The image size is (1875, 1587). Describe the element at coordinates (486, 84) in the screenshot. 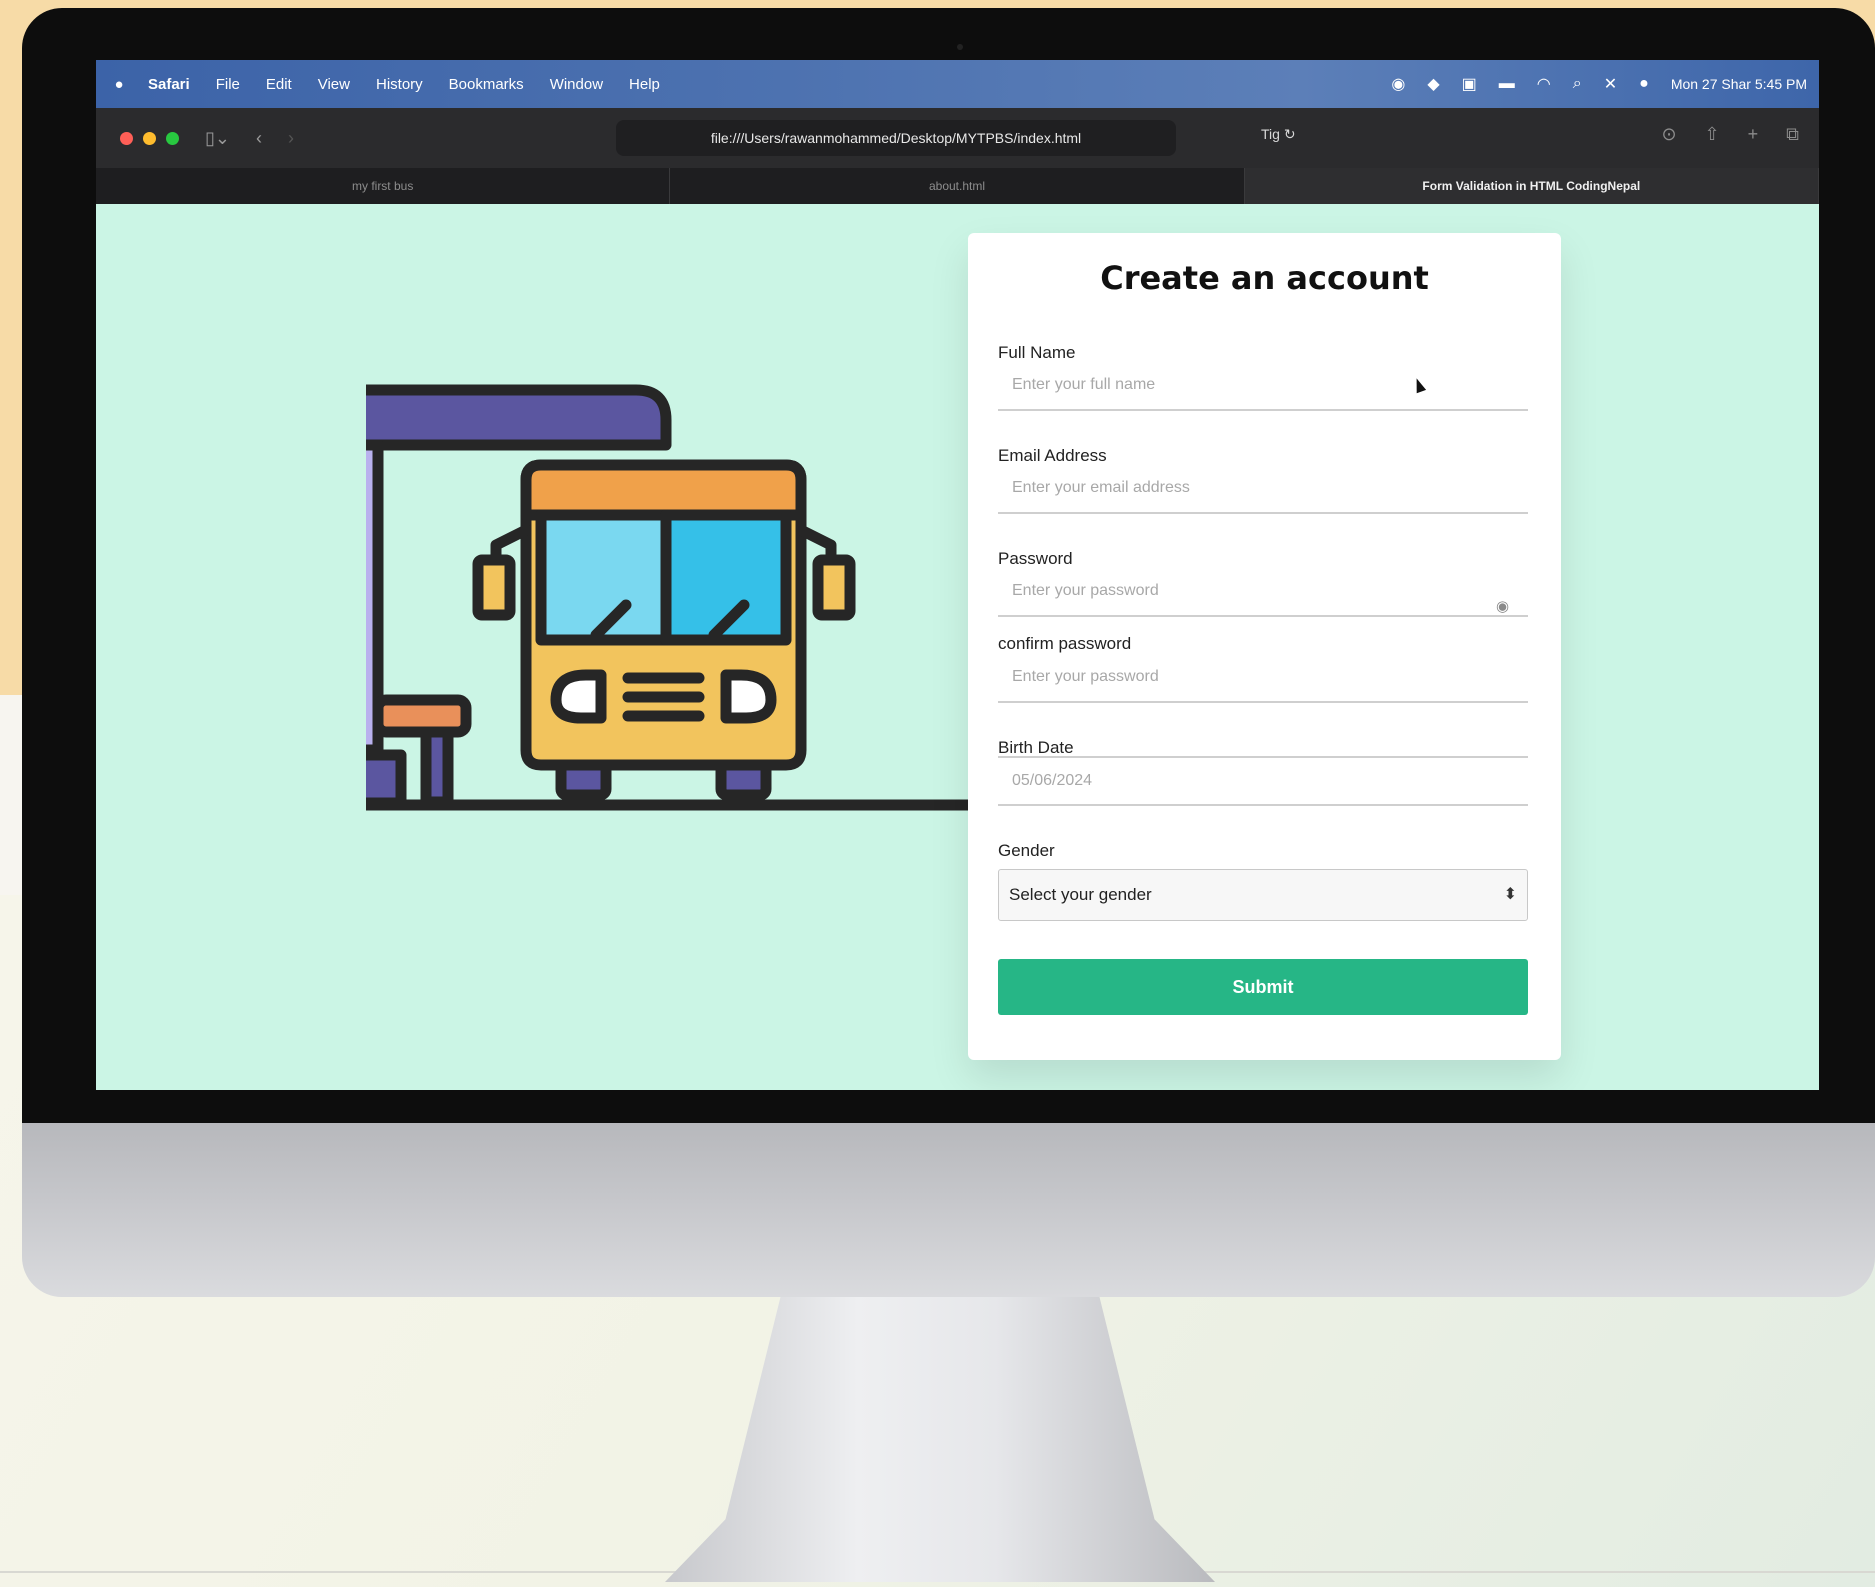

I see `menu-bookmarks: Bookmarks` at that location.